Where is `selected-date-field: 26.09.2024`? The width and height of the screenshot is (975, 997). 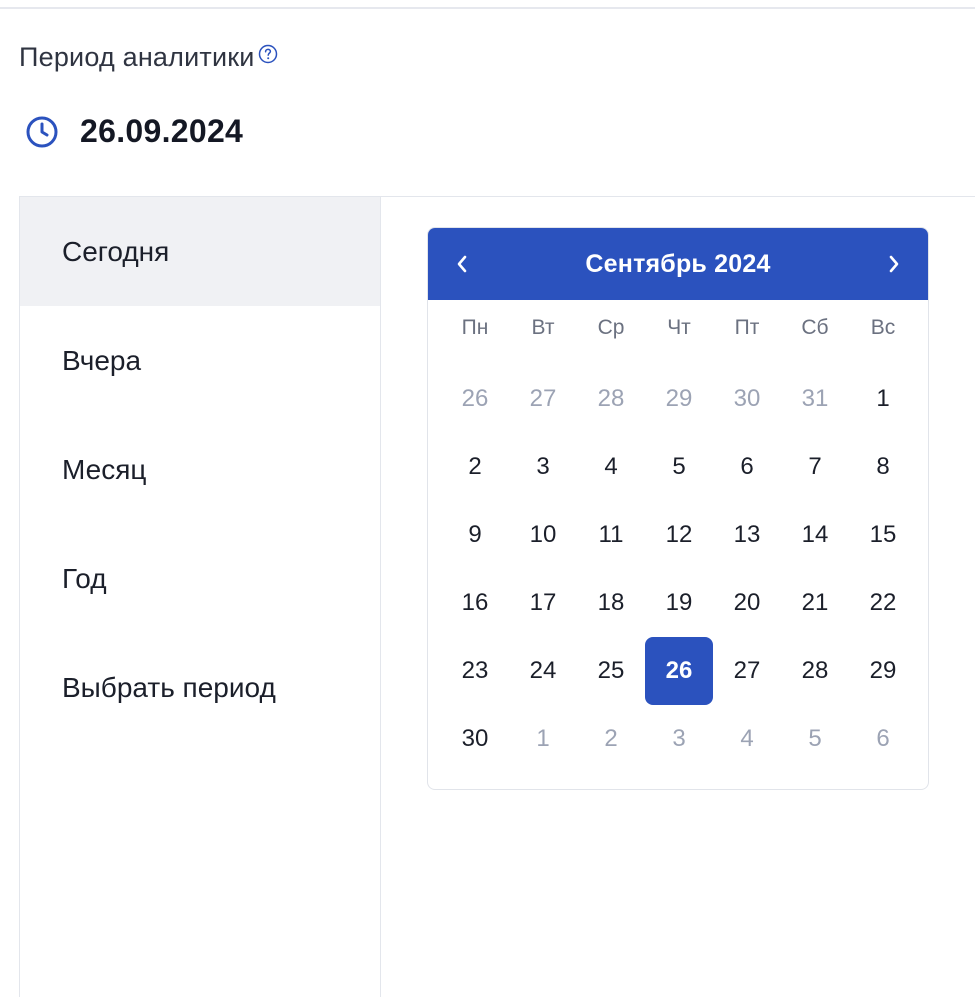
selected-date-field: 26.09.2024 is located at coordinates (133, 131).